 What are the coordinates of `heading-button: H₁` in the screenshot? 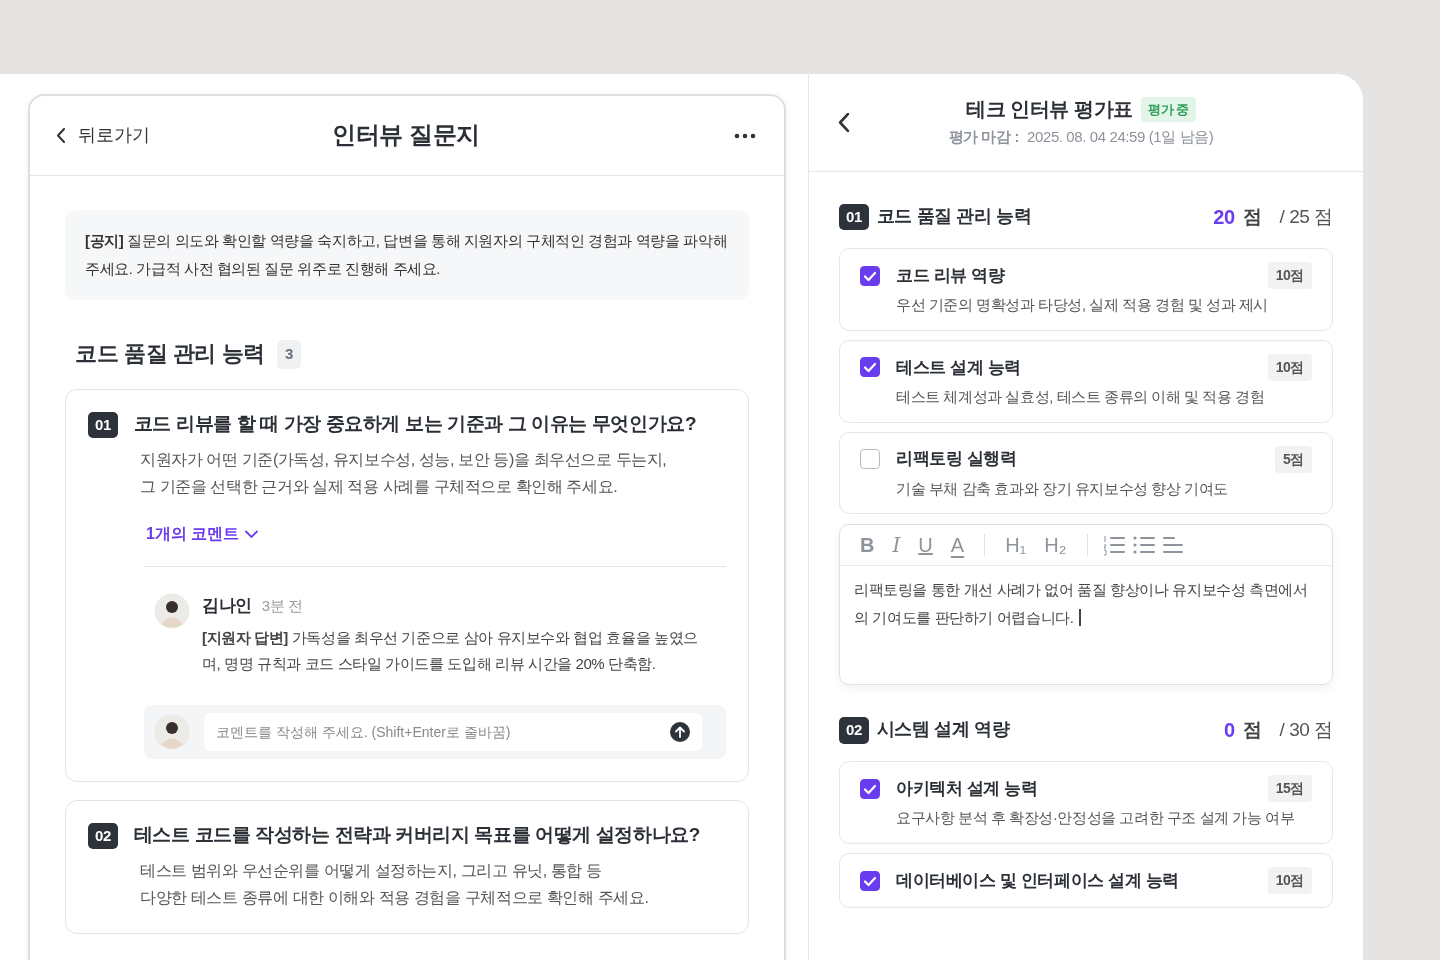 It's located at (1016, 545).